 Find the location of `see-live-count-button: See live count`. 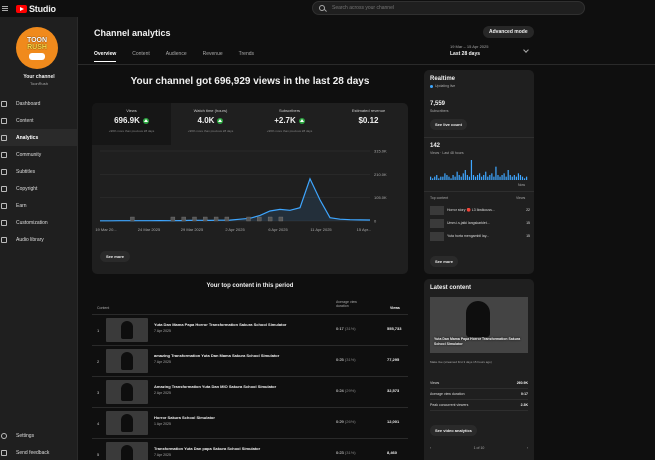

see-live-count-button: See live count is located at coordinates (448, 124).